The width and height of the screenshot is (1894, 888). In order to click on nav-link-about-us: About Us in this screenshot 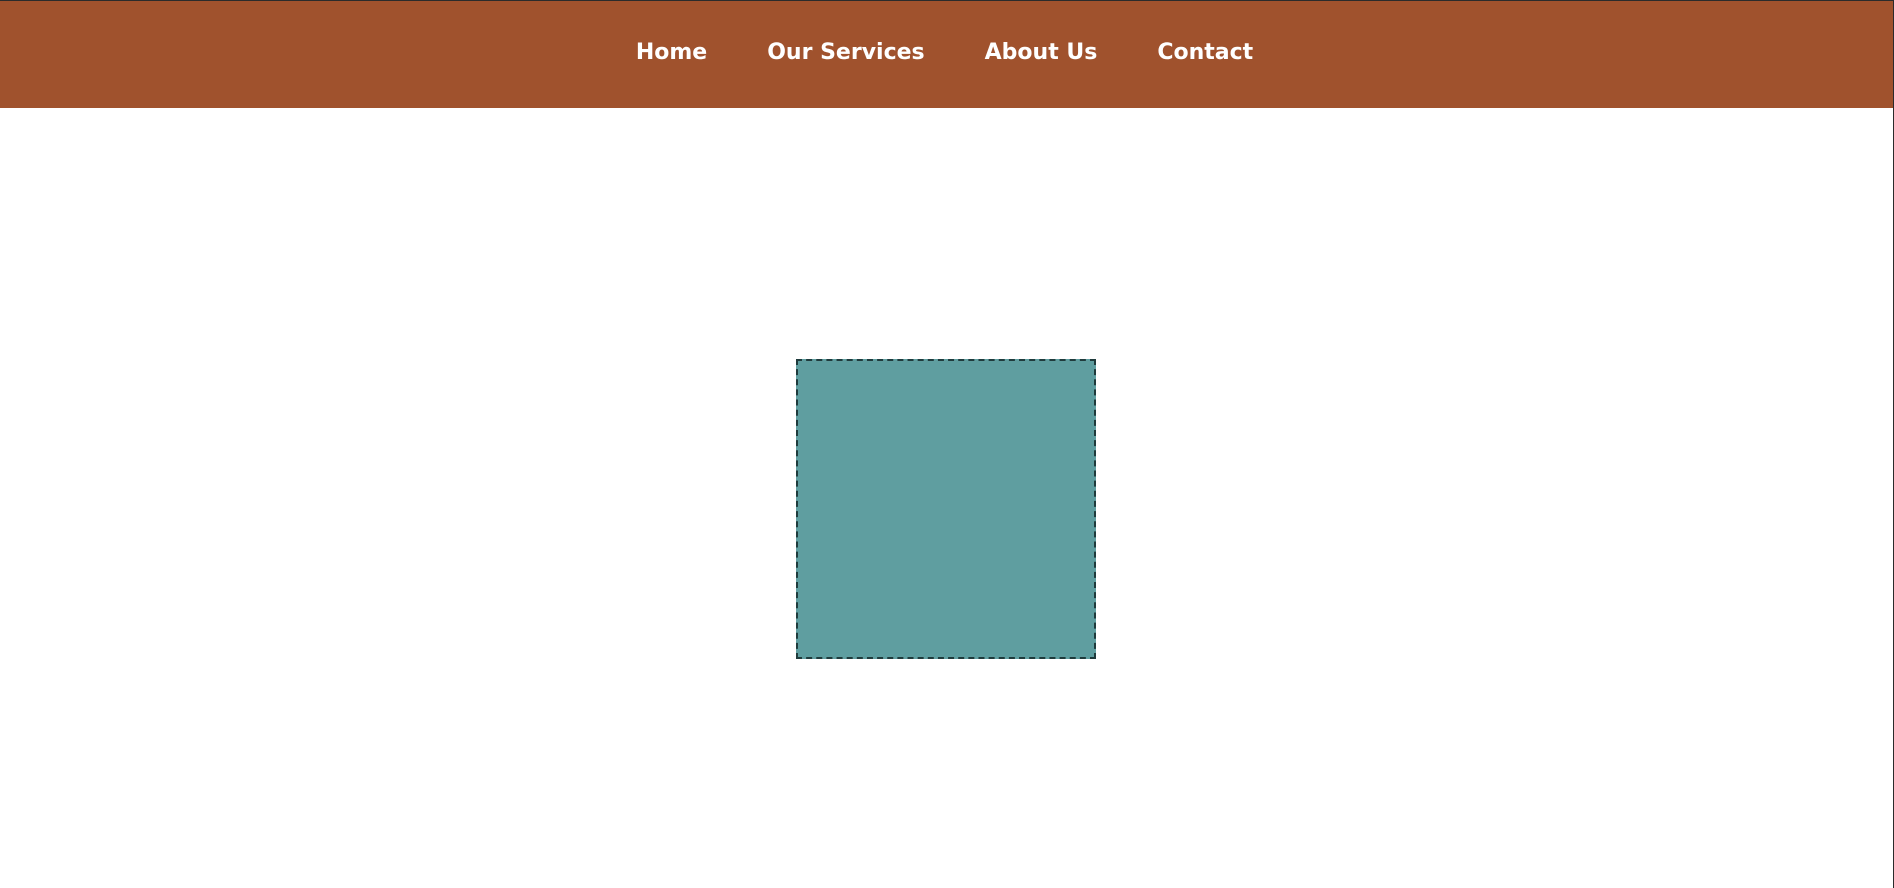, I will do `click(1041, 52)`.